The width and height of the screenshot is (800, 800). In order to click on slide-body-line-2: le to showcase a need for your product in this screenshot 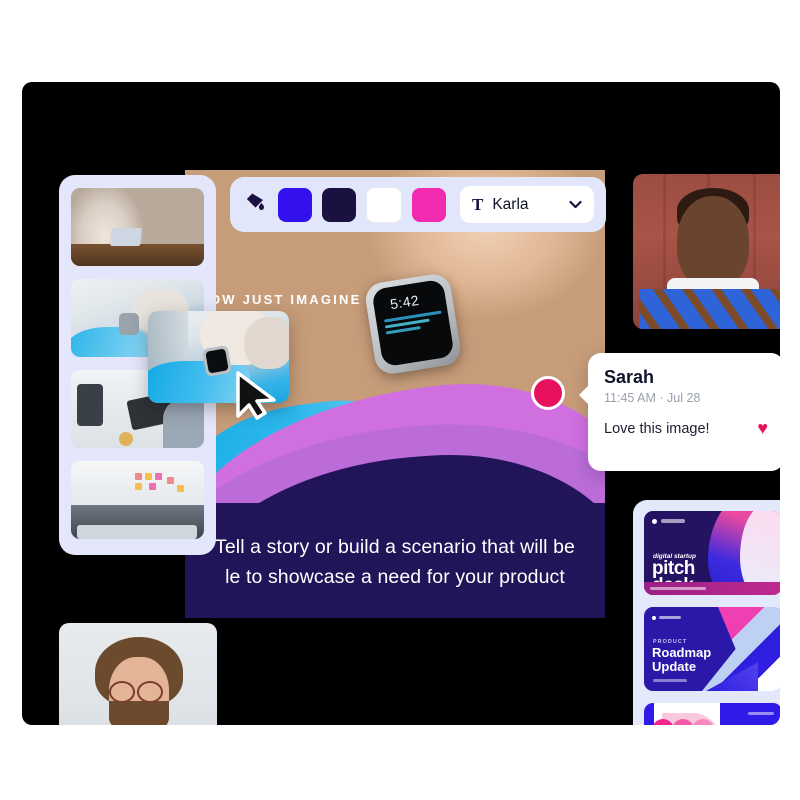, I will do `click(395, 577)`.